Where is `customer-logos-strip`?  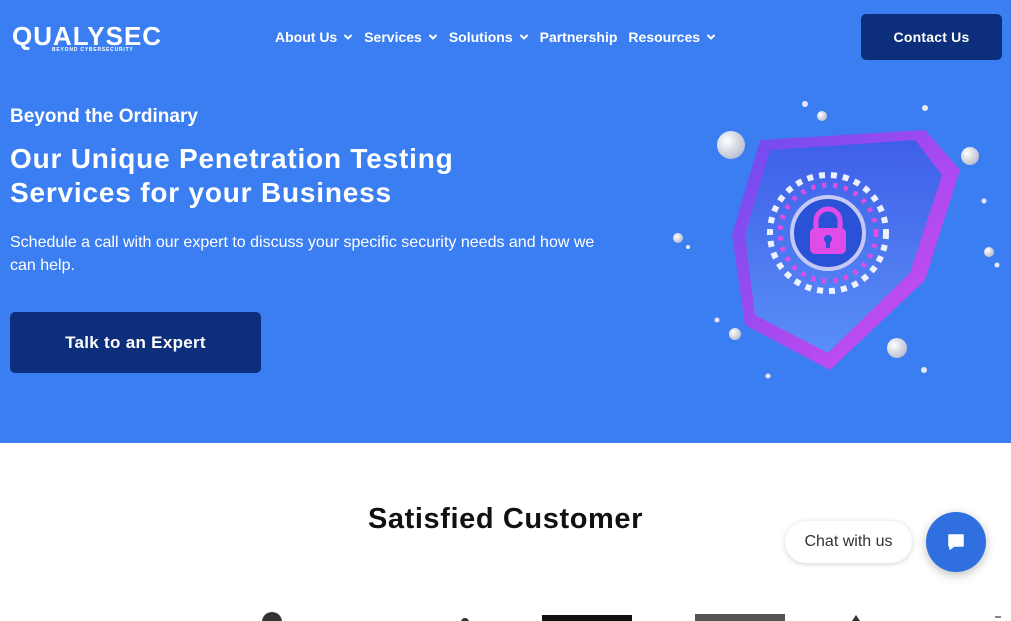
customer-logos-strip is located at coordinates (631, 616).